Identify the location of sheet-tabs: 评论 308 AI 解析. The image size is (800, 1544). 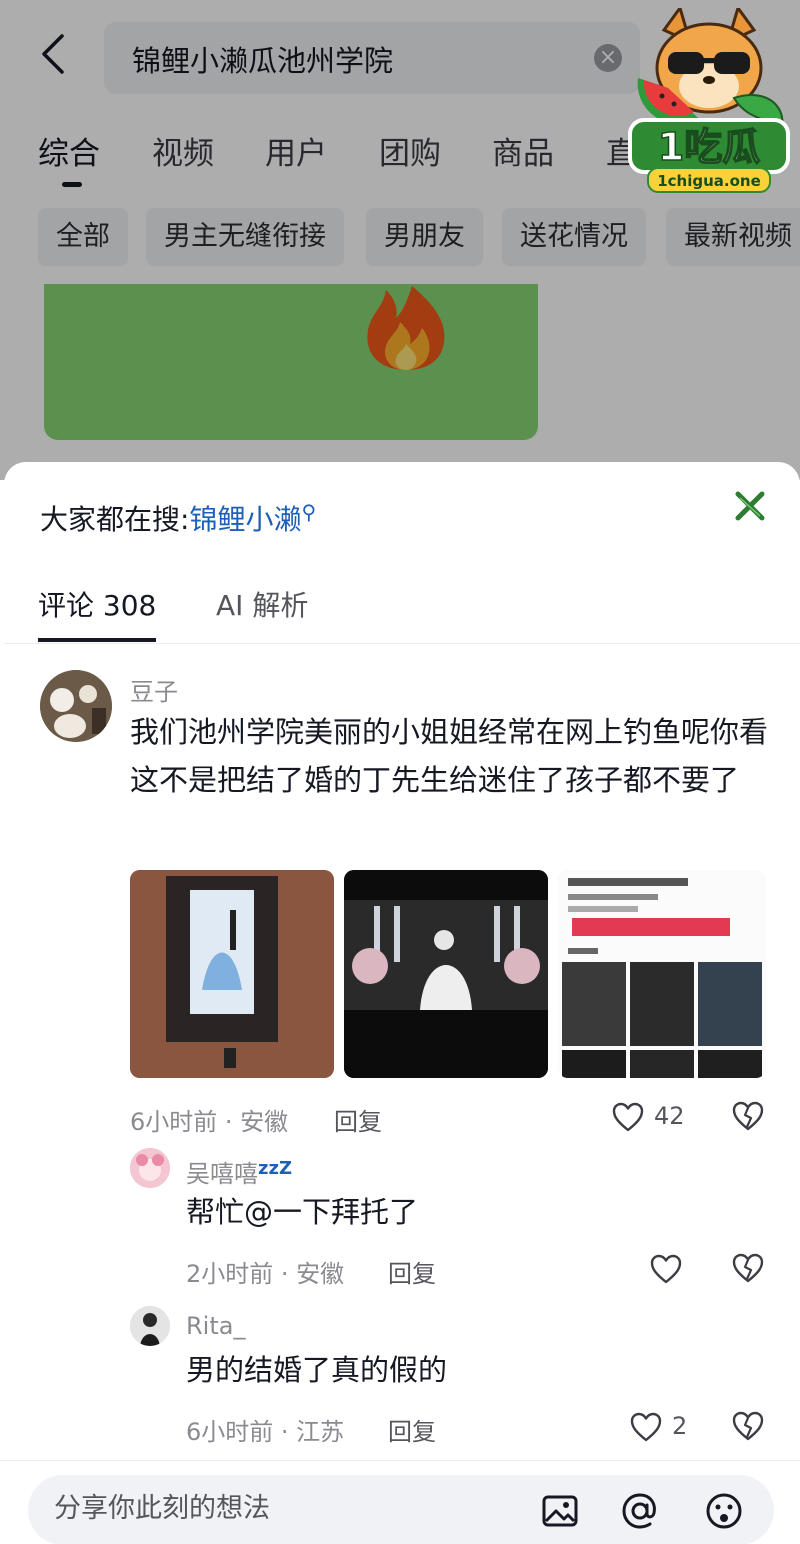
(402, 612).